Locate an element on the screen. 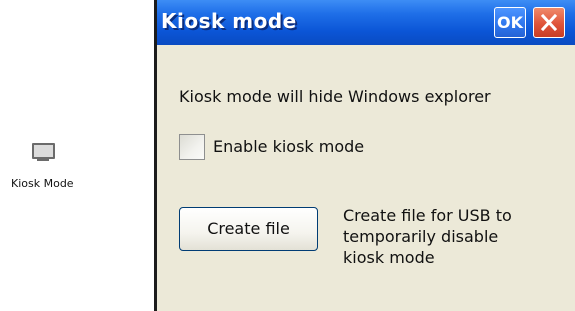 This screenshot has width=575, height=311. close-button is located at coordinates (549, 22).